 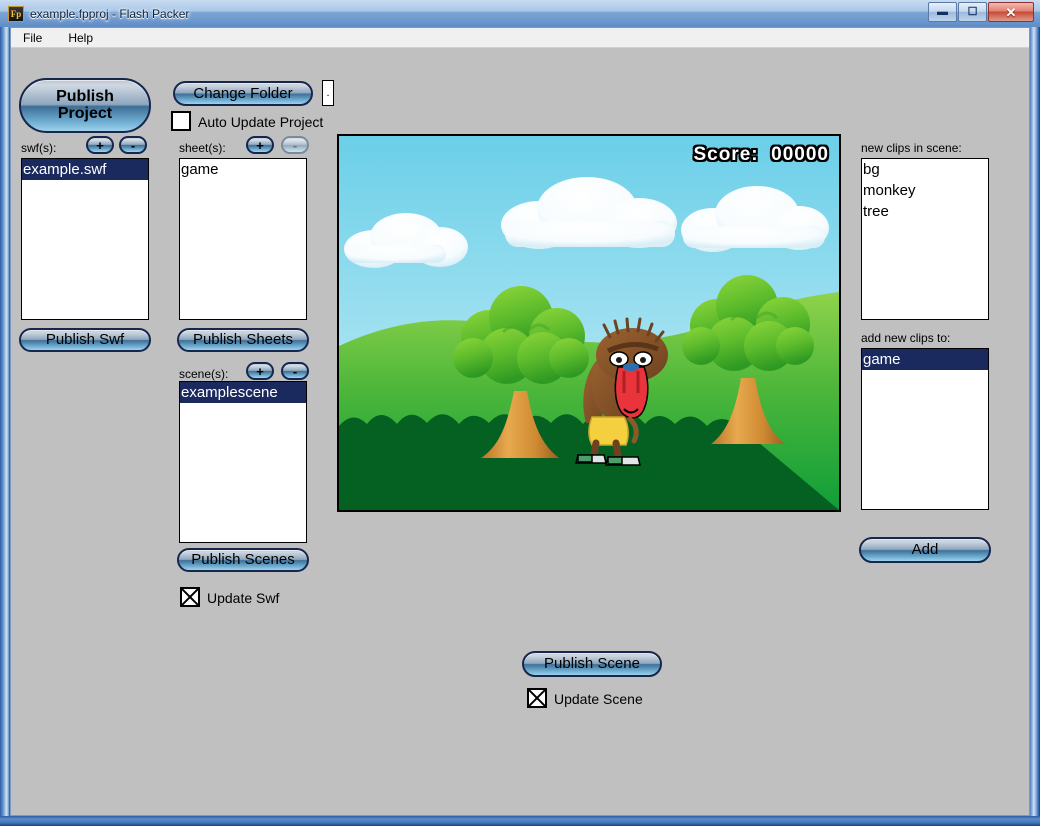 I want to click on score-label: Score:, so click(x=726, y=154).